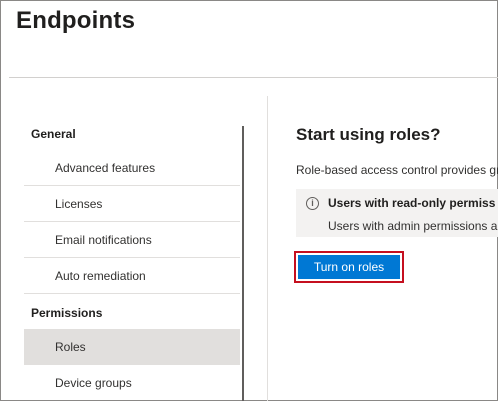 The image size is (498, 401). Describe the element at coordinates (267, 248) in the screenshot. I see `panel-divider` at that location.